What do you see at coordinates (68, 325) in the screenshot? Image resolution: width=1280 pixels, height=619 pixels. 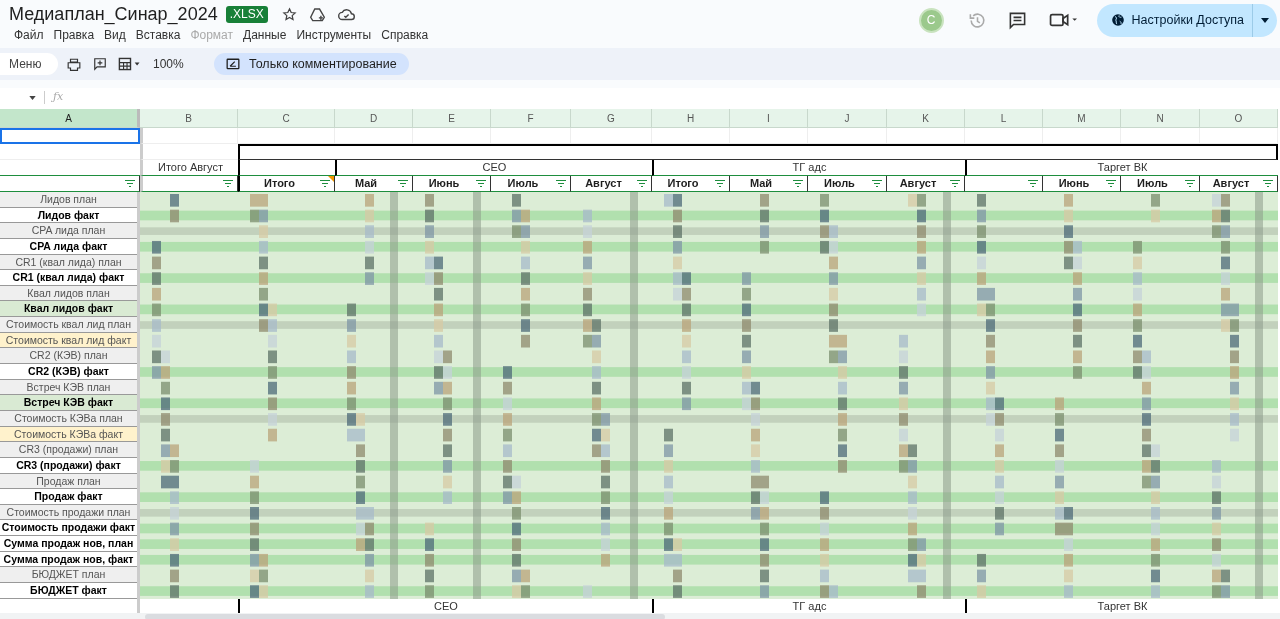 I see `row-label: Стоимость квал лид план` at bounding box center [68, 325].